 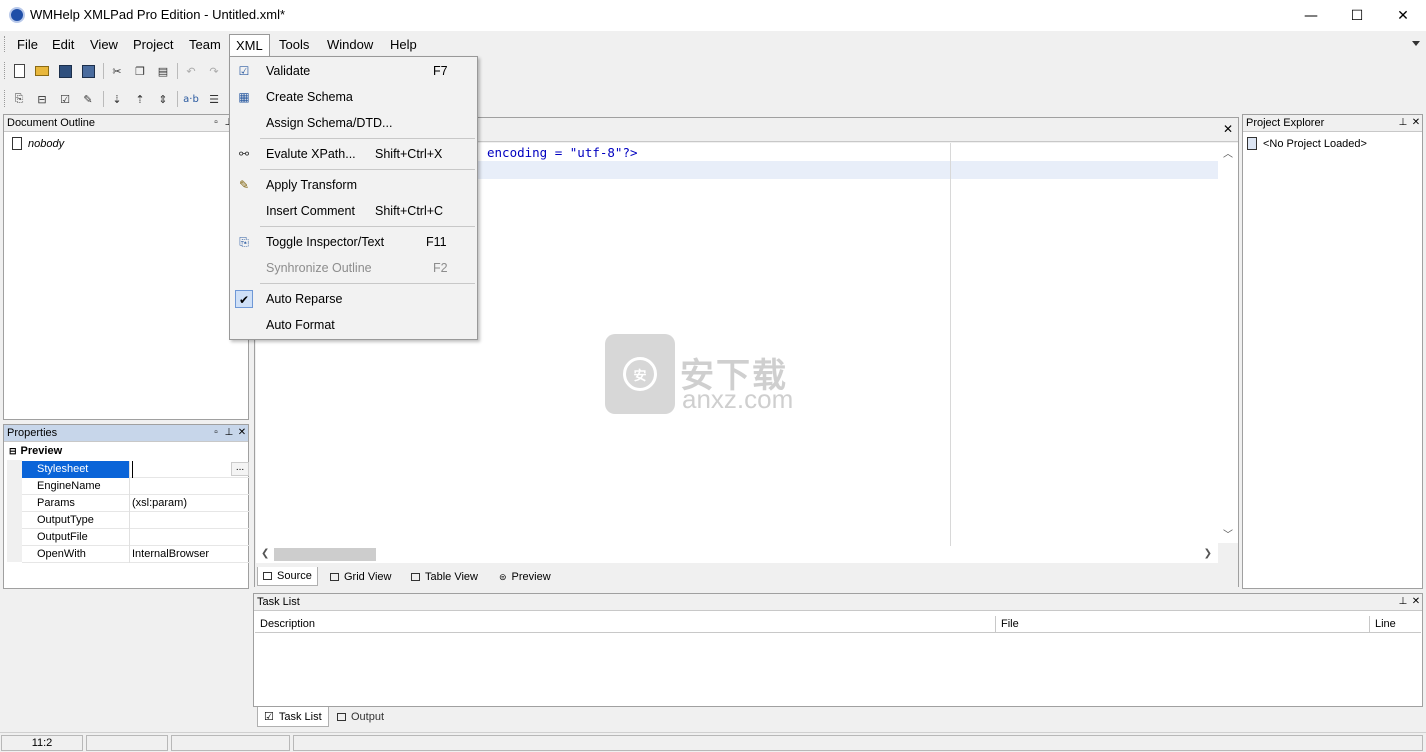 I want to click on tab-output: Output, so click(x=360, y=717).